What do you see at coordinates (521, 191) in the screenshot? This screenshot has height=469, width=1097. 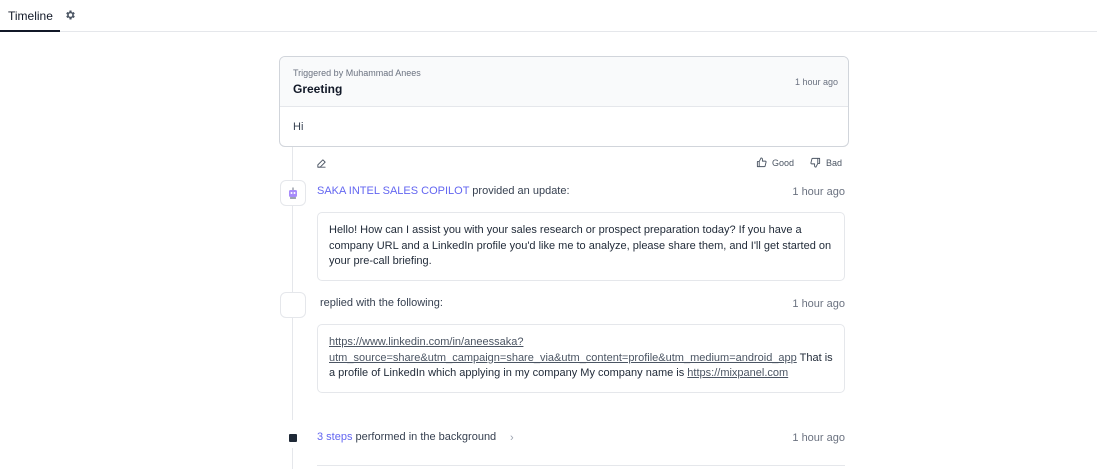 I see `event-action: provided an update:` at bounding box center [521, 191].